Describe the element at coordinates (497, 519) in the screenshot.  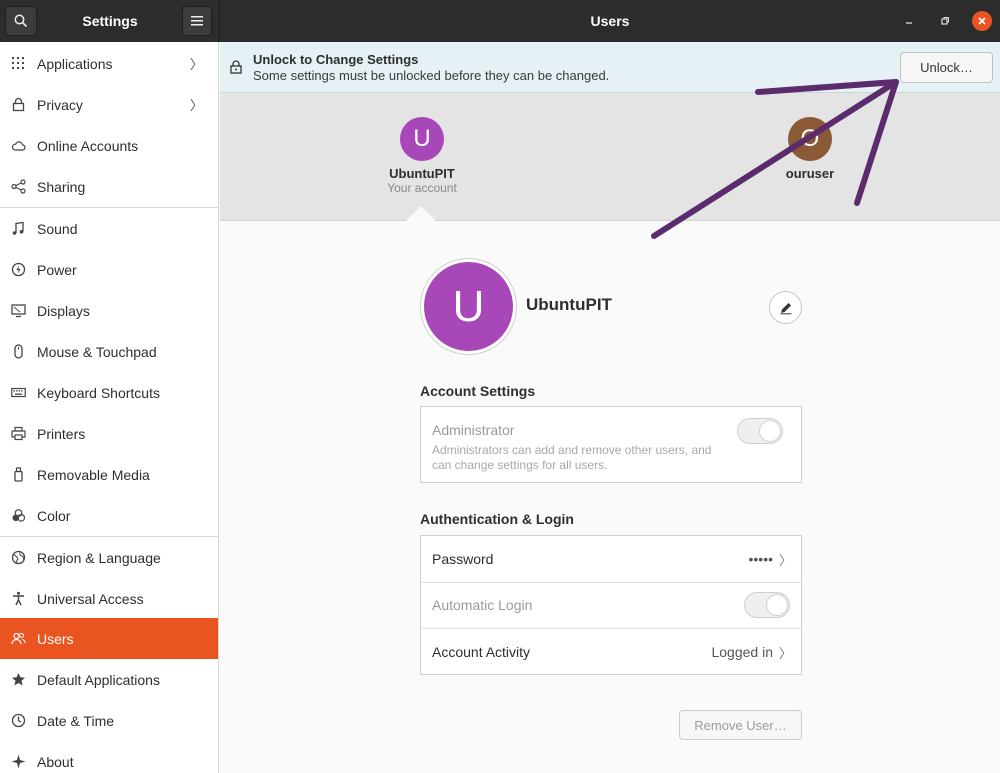
I see `authentication-login-title: Authentication & Login` at that location.